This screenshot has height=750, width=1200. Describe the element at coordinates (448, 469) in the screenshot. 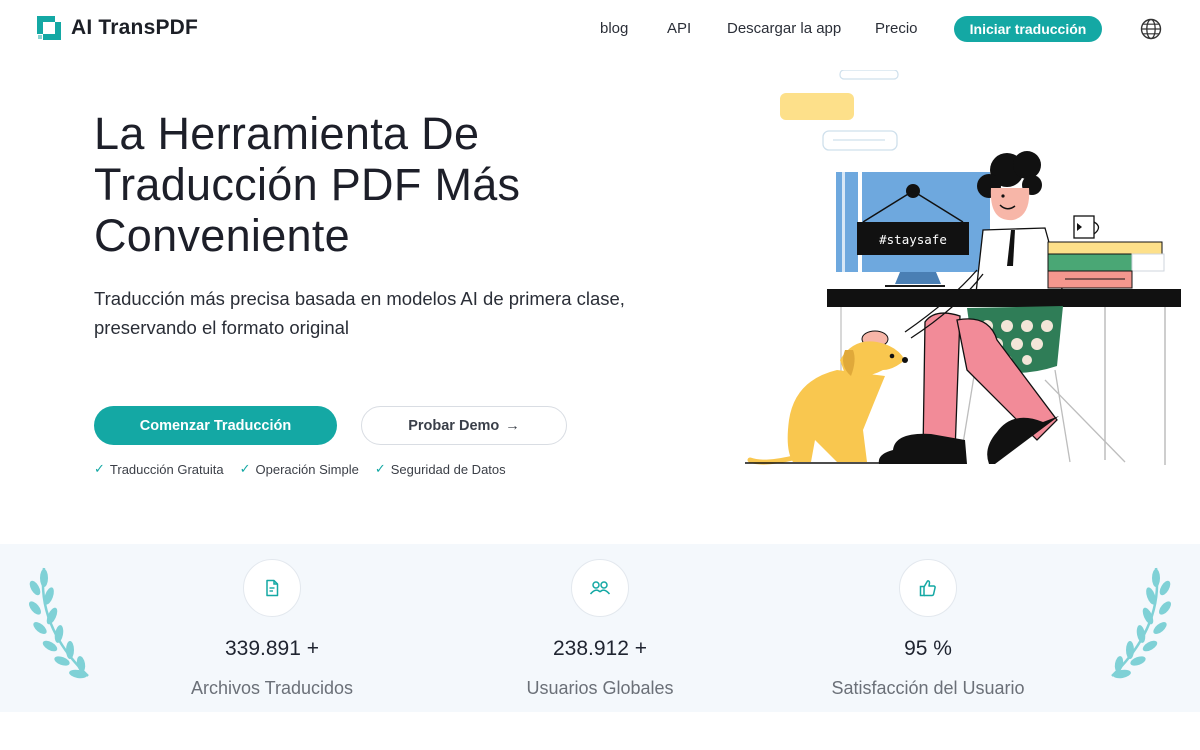

I see `feature-label: Seguridad de Datos` at that location.